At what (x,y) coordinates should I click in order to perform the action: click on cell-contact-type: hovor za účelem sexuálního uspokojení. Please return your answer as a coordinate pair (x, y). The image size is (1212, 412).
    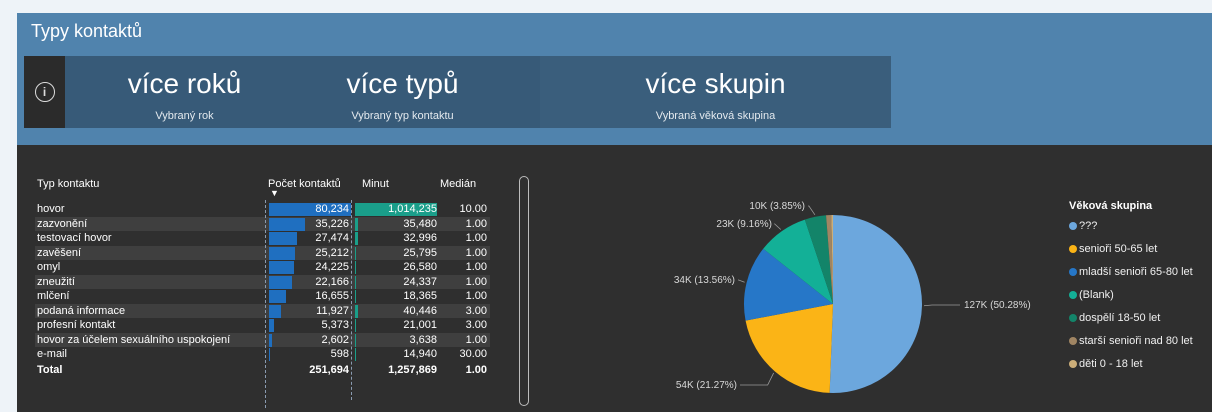
    Looking at the image, I should click on (134, 339).